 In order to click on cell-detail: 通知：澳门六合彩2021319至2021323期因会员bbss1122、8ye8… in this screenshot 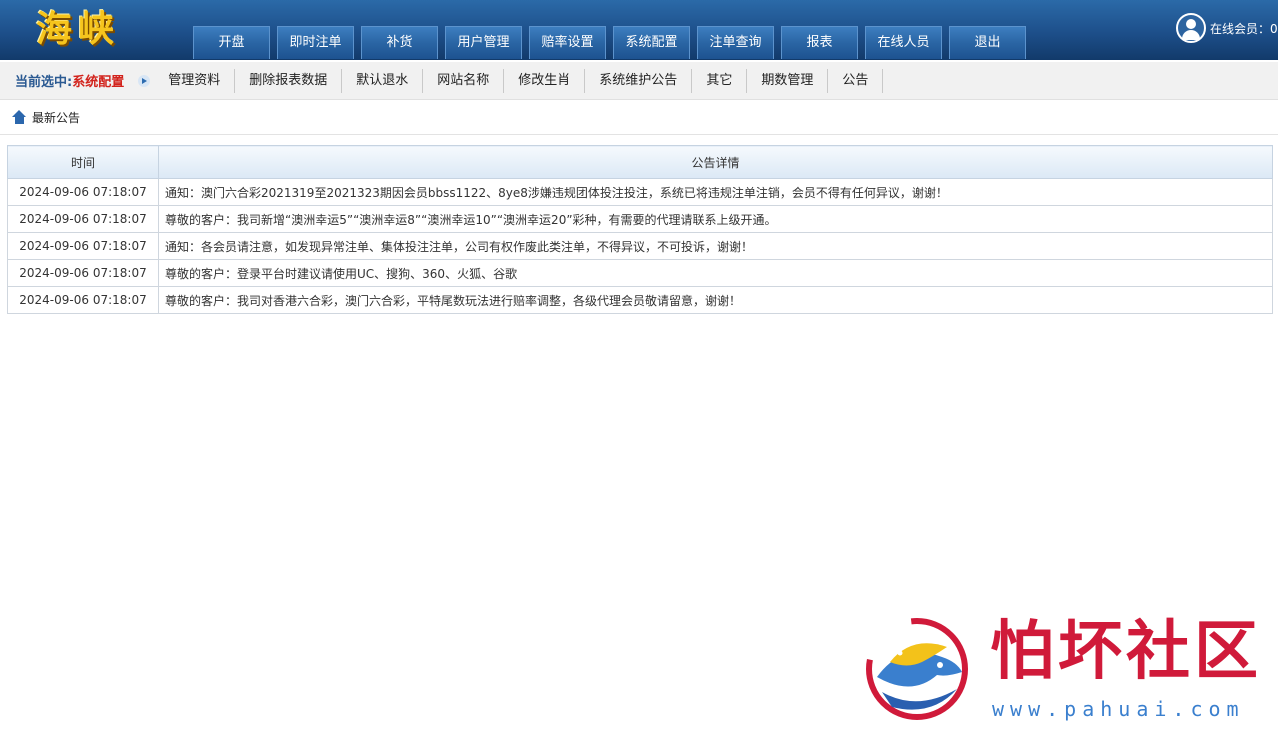, I will do `click(715, 192)`.